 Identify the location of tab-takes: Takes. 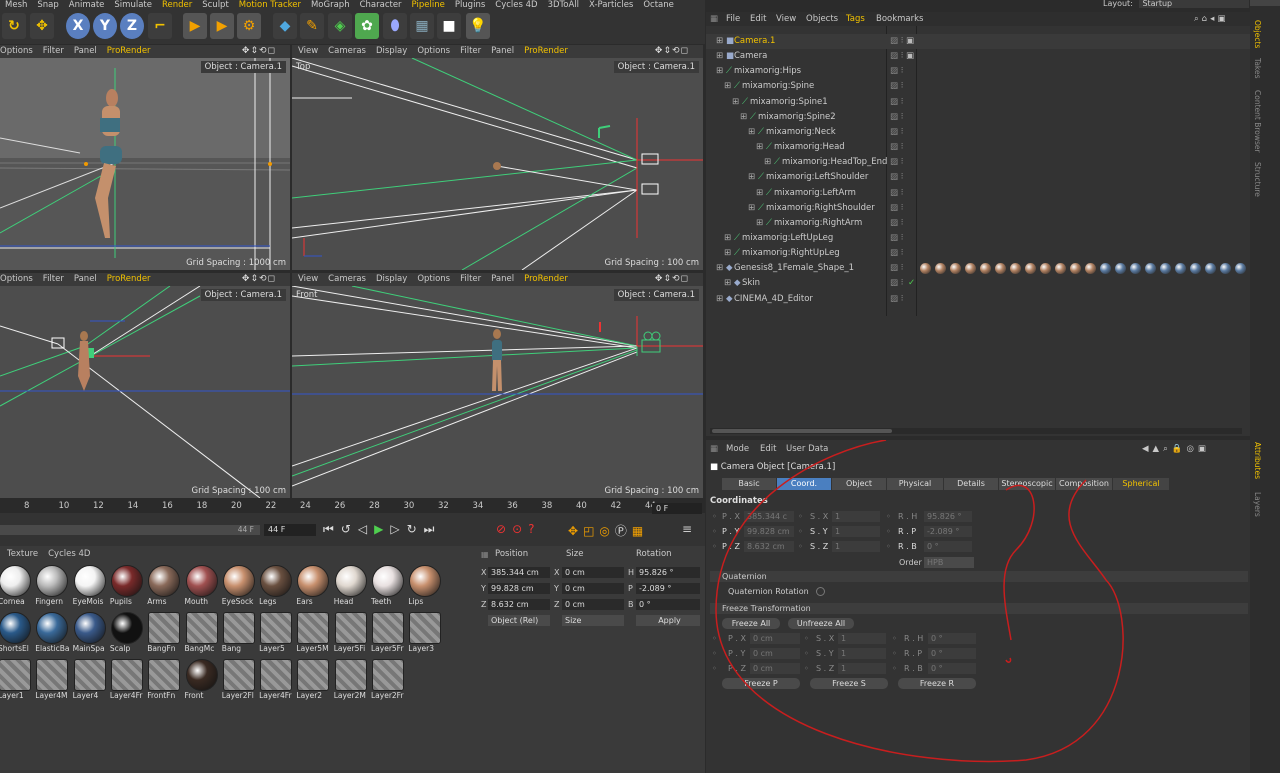
(1257, 68).